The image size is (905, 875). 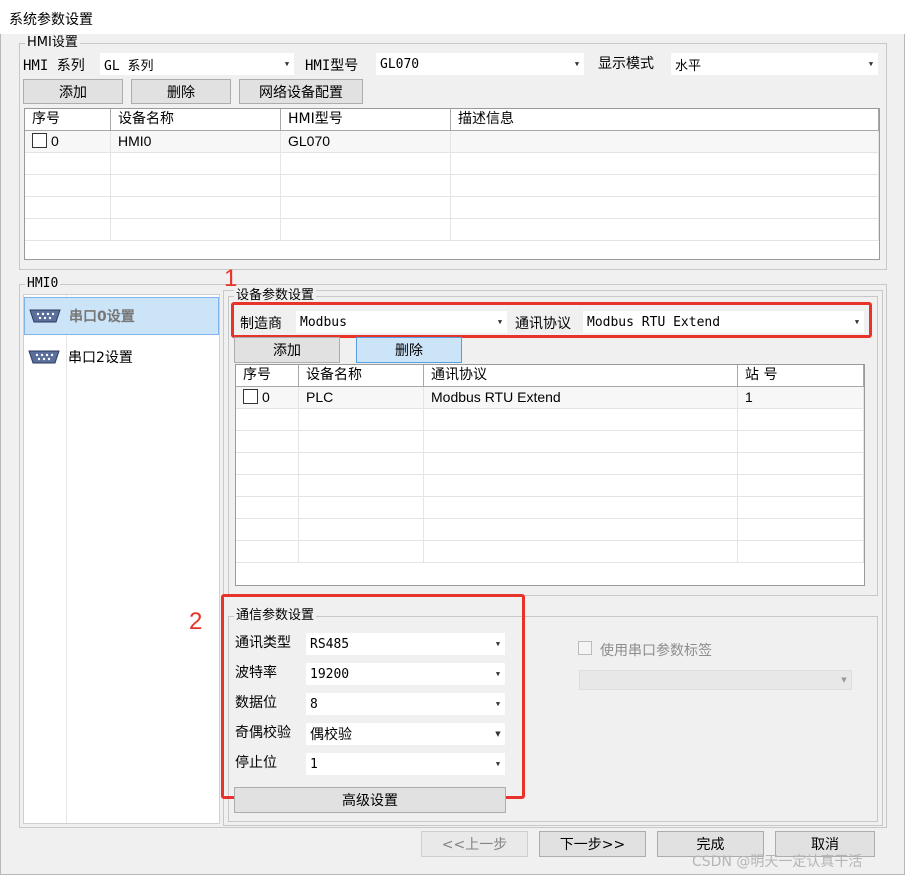 I want to click on parity-select: 偶校验 ▼, so click(x=405, y=734).